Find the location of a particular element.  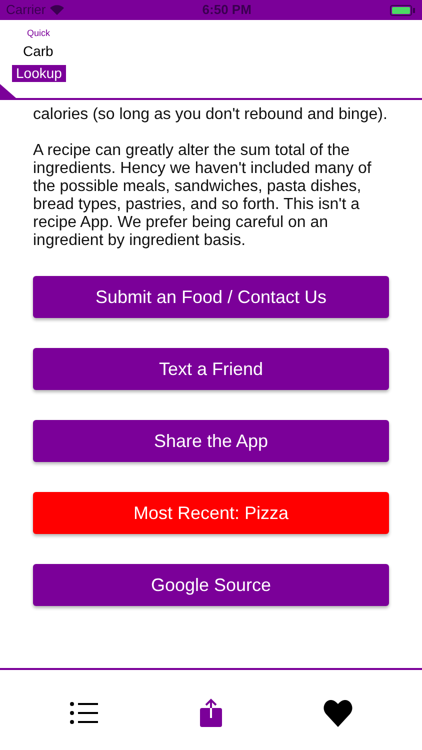

time-label: 6:50 PM is located at coordinates (227, 10).